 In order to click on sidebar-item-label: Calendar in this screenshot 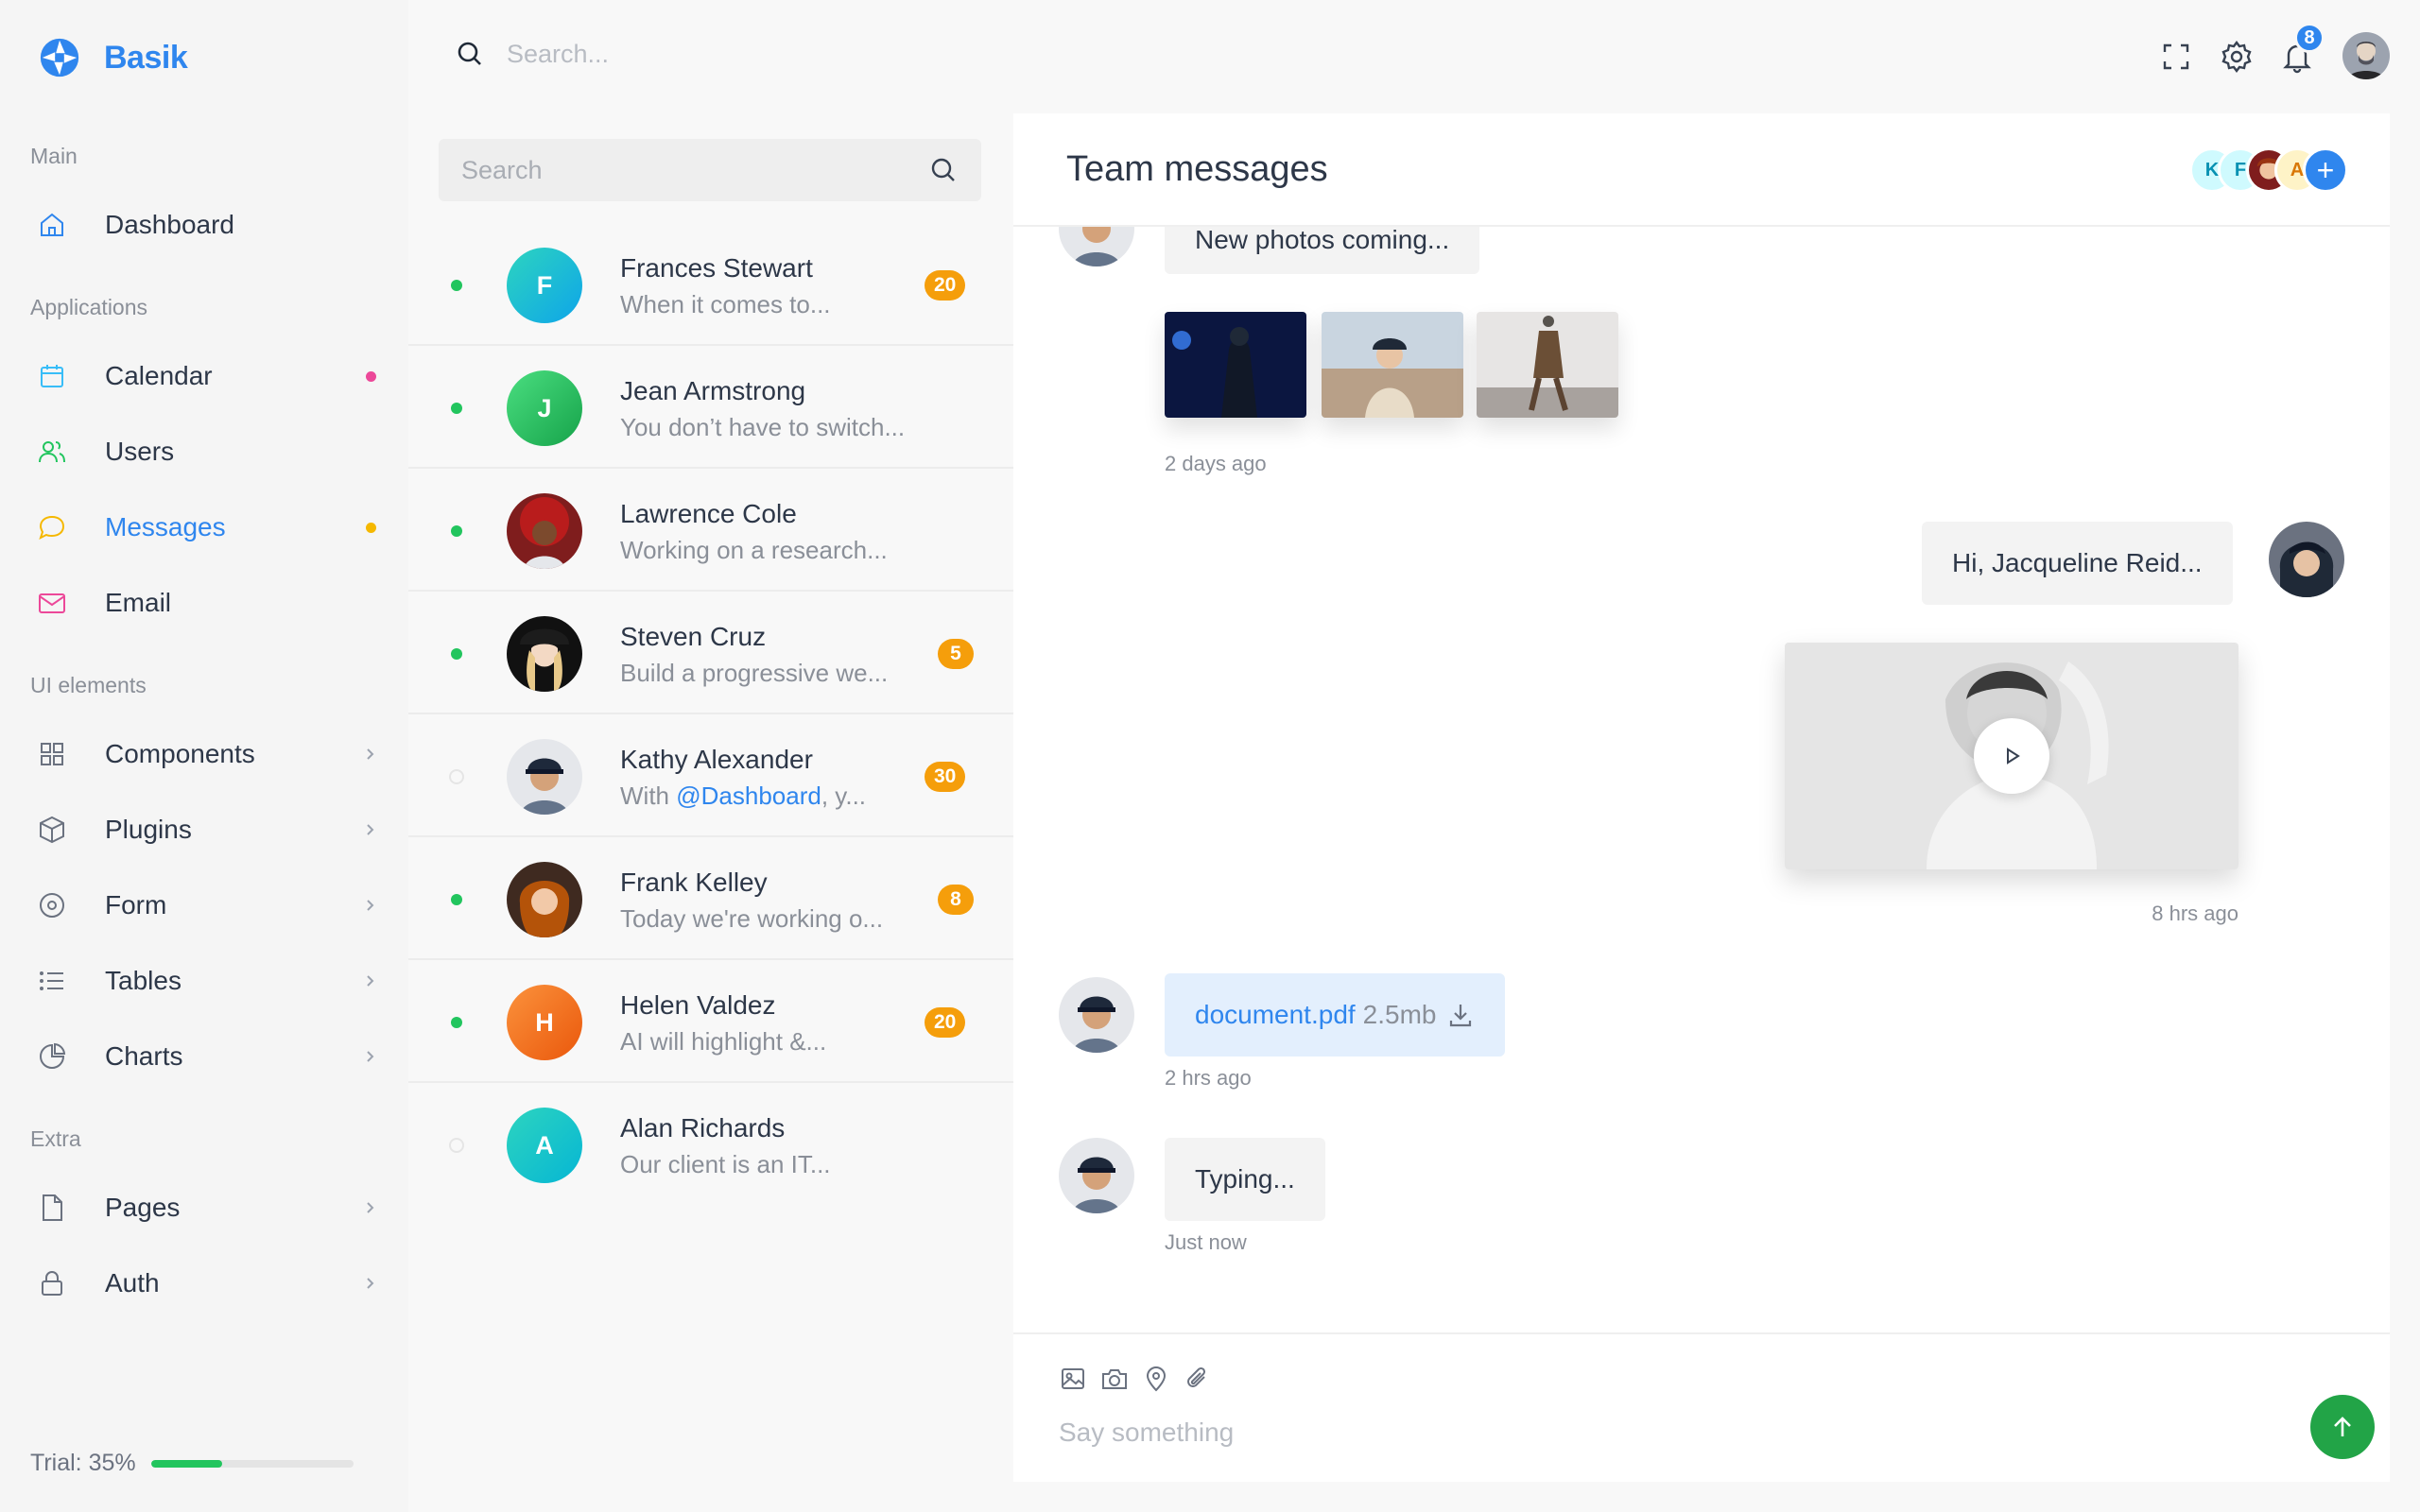, I will do `click(159, 375)`.